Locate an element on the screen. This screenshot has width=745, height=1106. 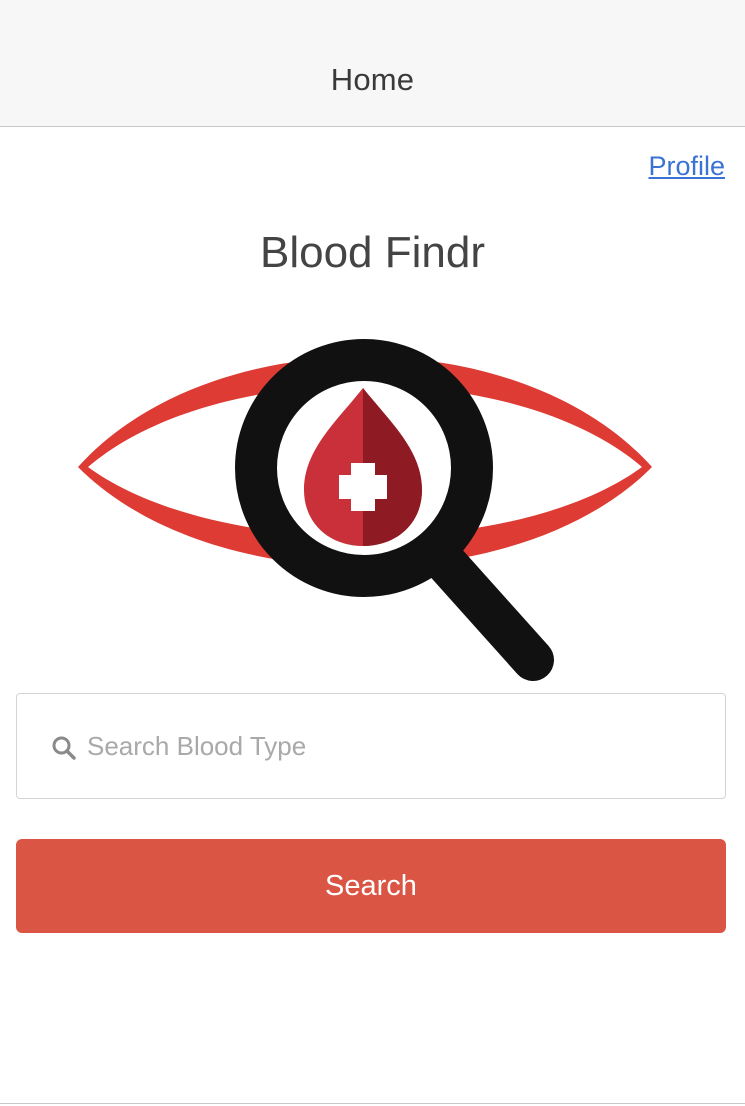
profile-link: Profile is located at coordinates (686, 166).